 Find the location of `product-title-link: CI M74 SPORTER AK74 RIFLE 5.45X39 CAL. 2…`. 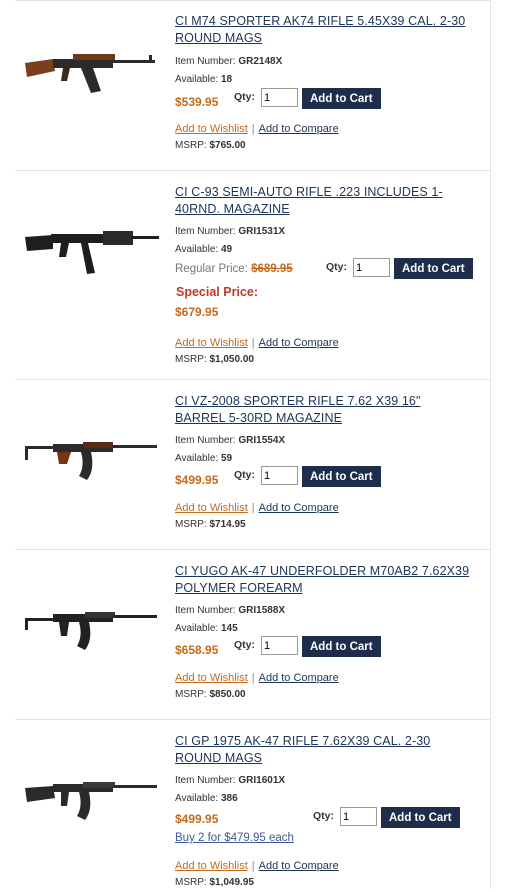

product-title-link: CI M74 SPORTER AK74 RIFLE 5.45X39 CAL. 2… is located at coordinates (330, 30).